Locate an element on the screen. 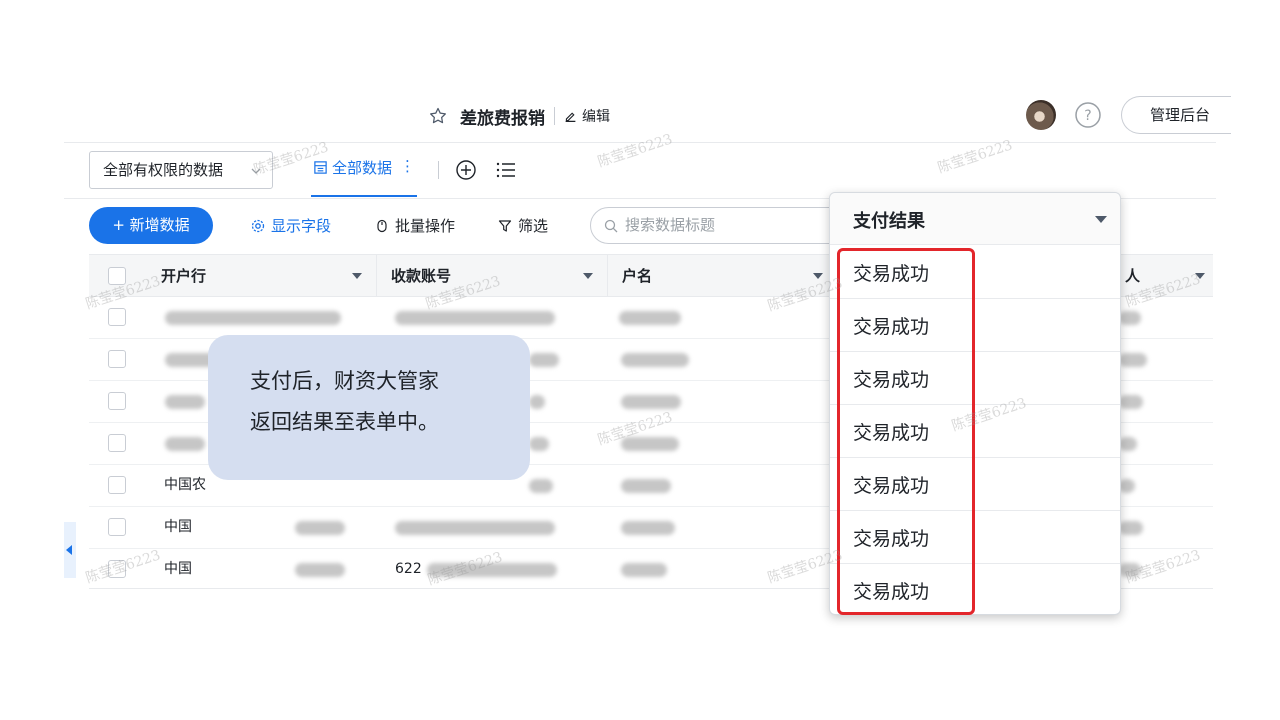 Image resolution: width=1280 pixels, height=720 pixels. search-placeholder: 搜索数据标题 is located at coordinates (670, 225).